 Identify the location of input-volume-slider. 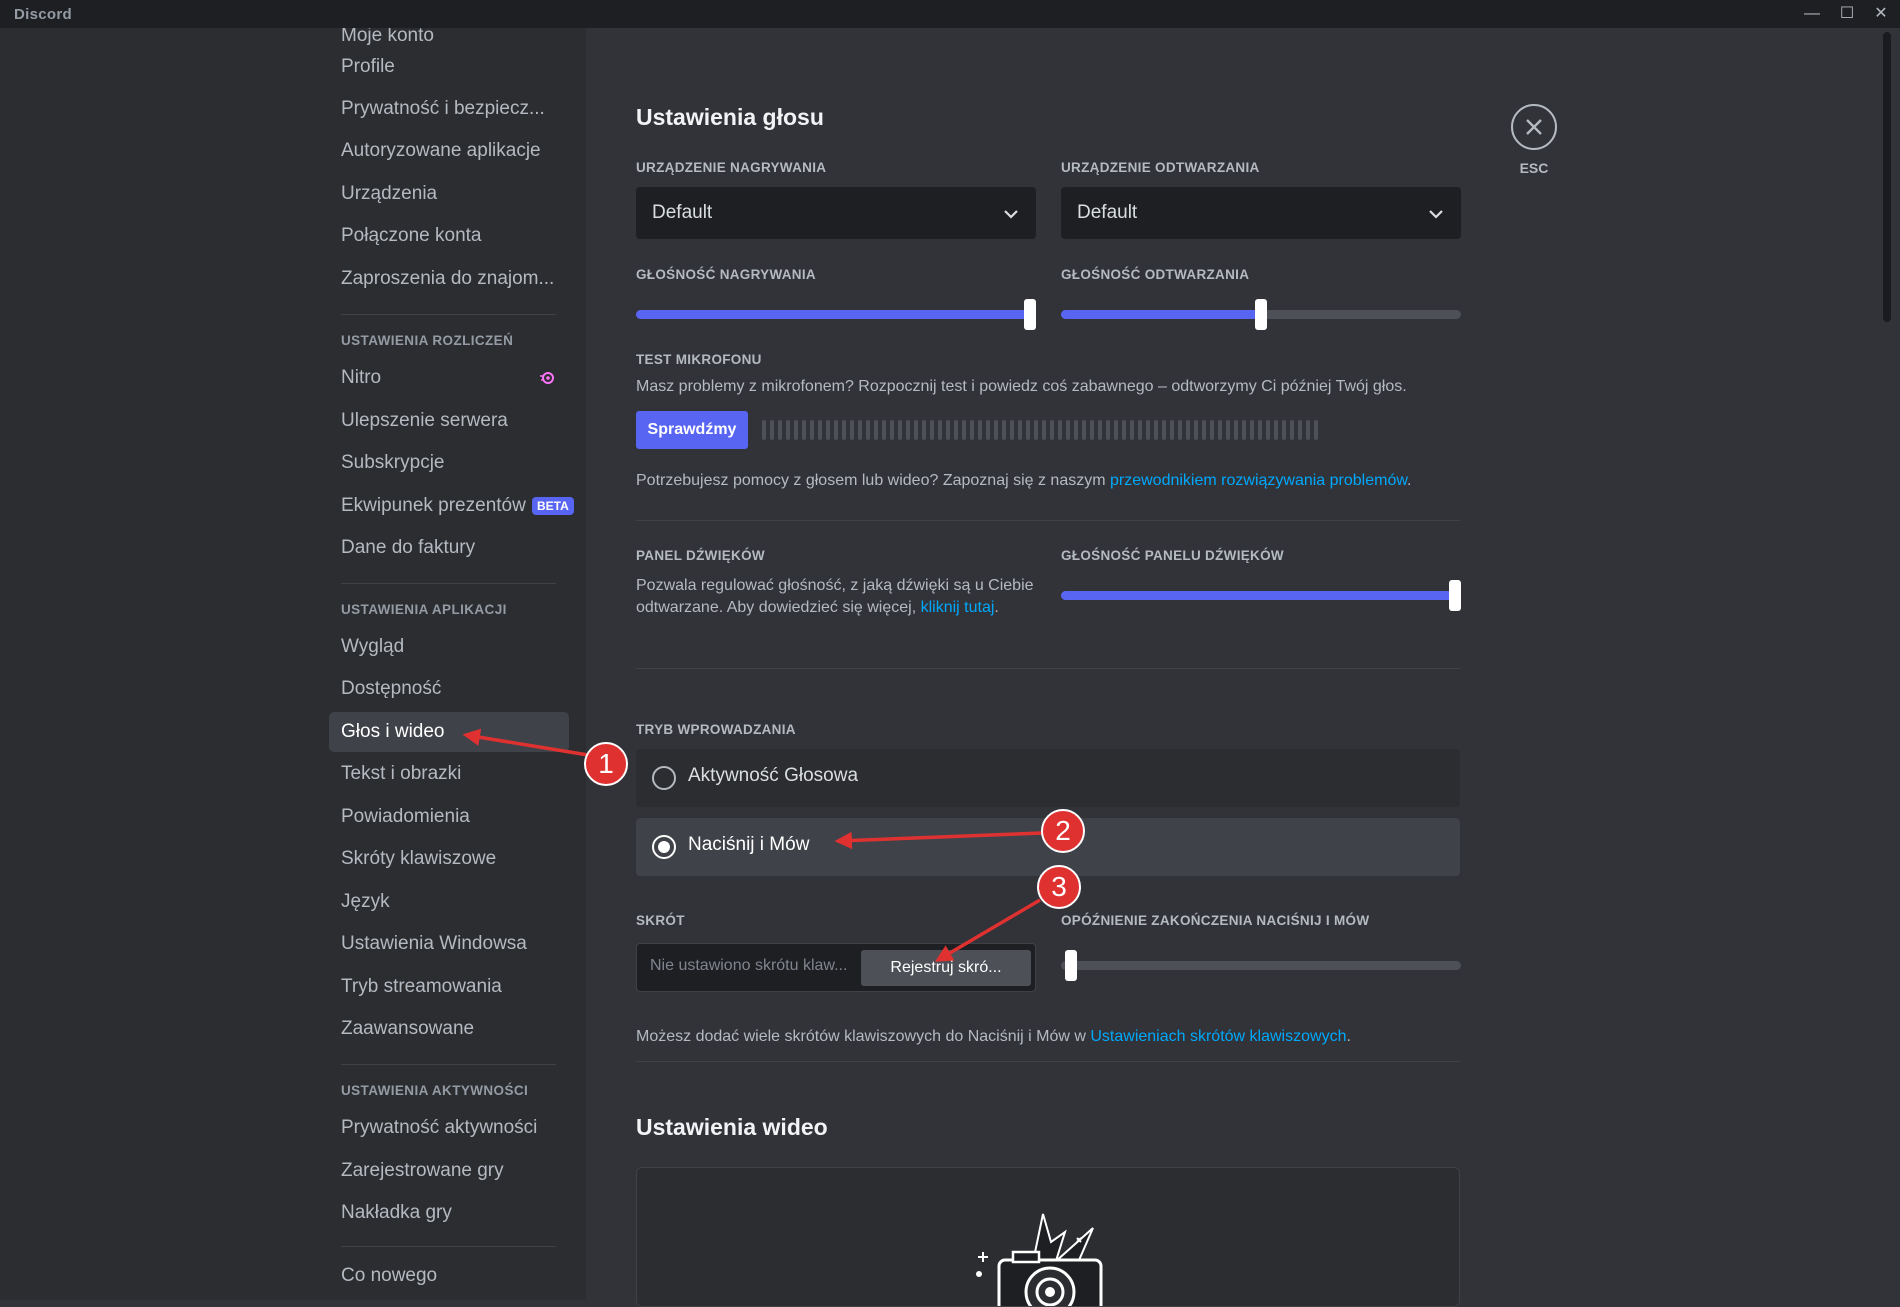
(836, 314).